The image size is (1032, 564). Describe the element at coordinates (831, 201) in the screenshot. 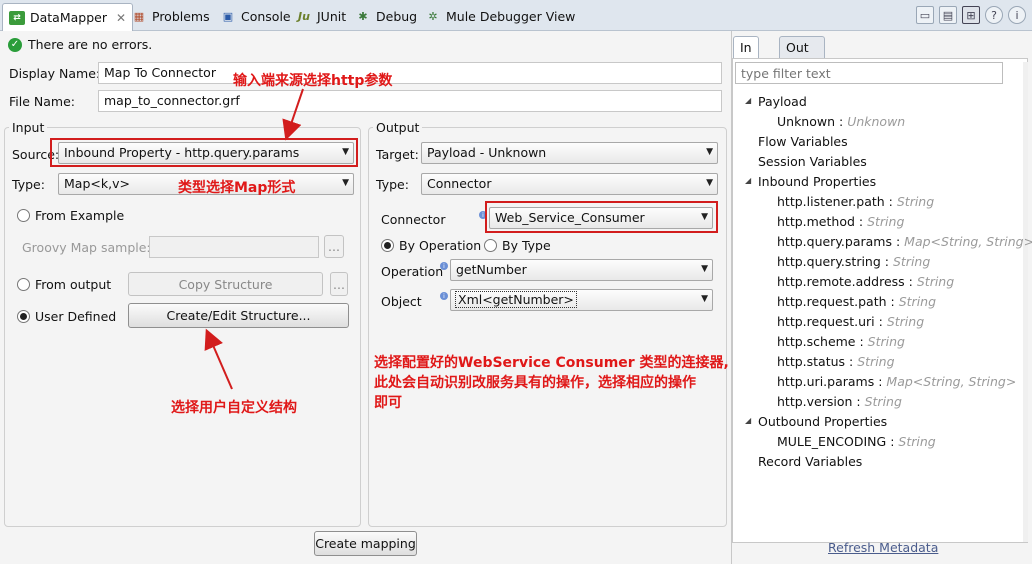

I see `tree-item-label: http.listener.path` at that location.